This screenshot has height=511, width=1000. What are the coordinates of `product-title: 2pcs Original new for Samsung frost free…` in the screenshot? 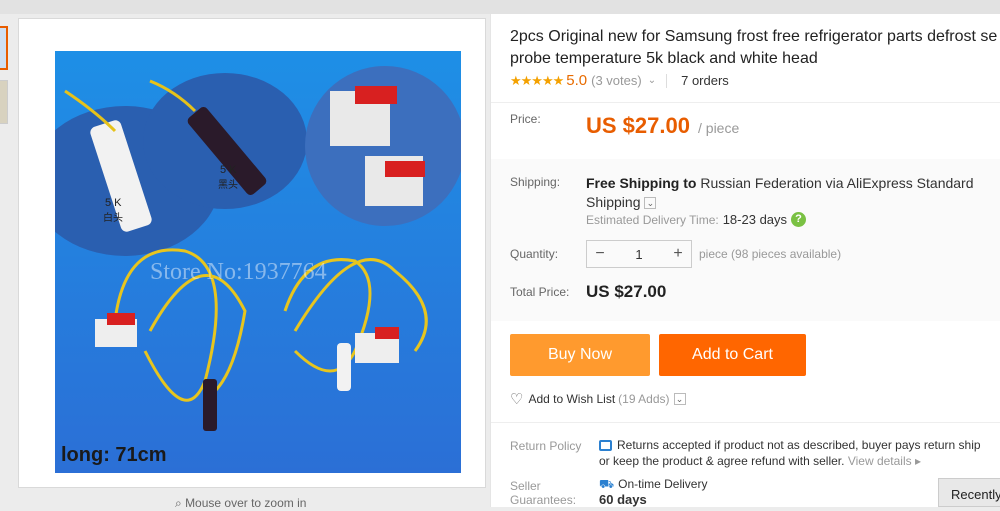 It's located at (755, 48).